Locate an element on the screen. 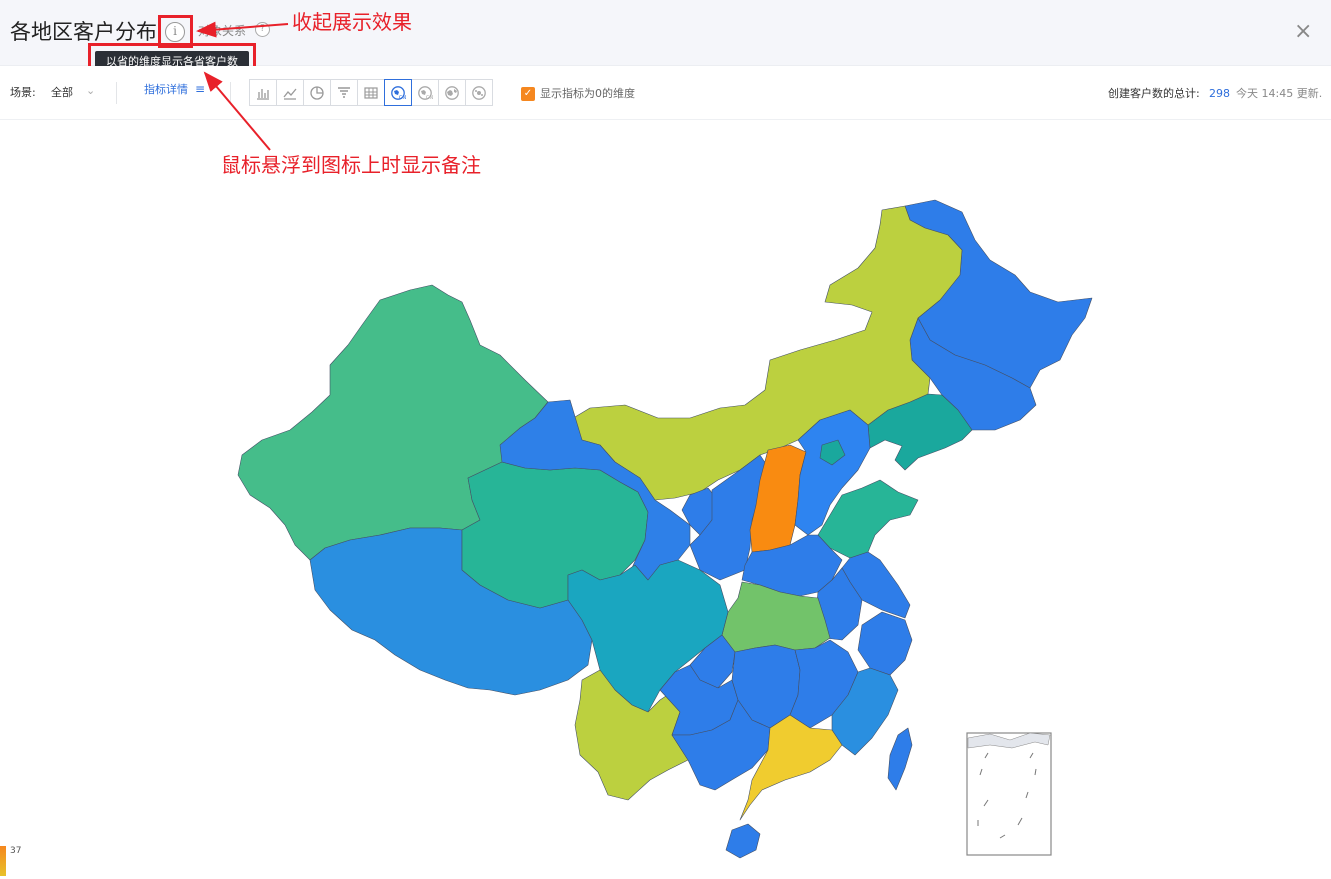  city-map-button: CN is located at coordinates (425, 92).